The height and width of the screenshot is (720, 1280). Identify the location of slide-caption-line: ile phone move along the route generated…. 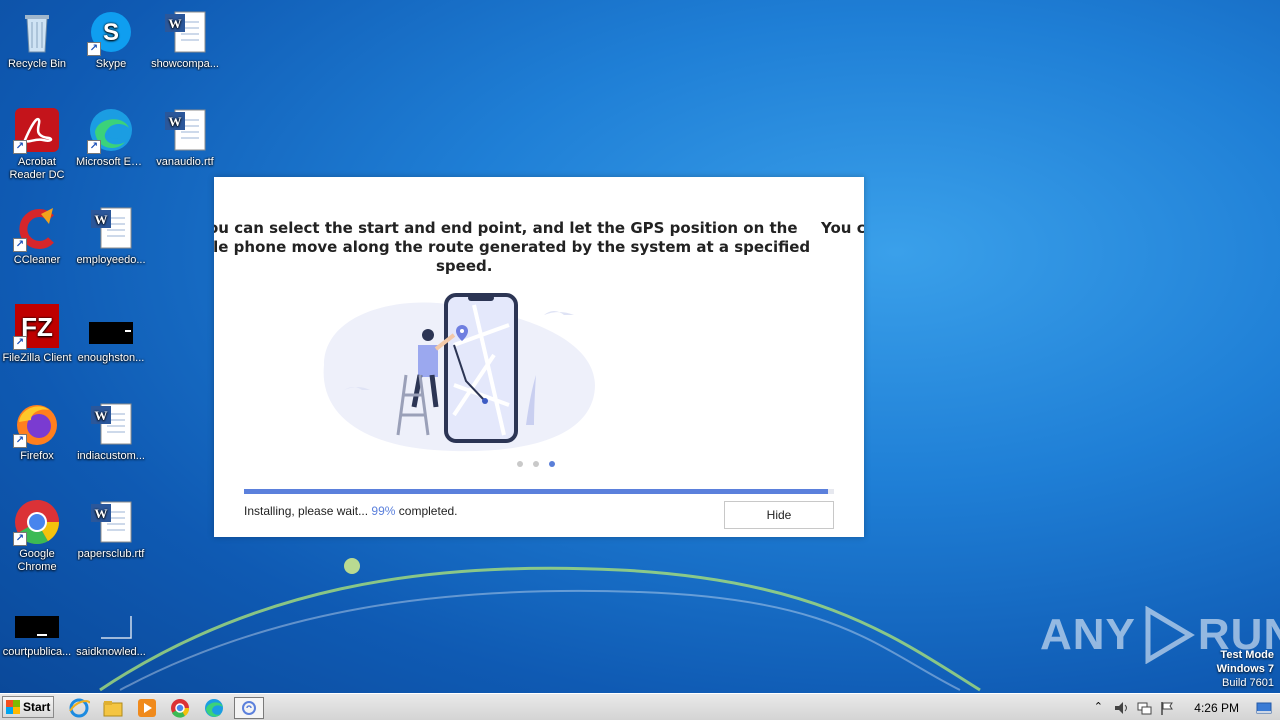
(512, 247).